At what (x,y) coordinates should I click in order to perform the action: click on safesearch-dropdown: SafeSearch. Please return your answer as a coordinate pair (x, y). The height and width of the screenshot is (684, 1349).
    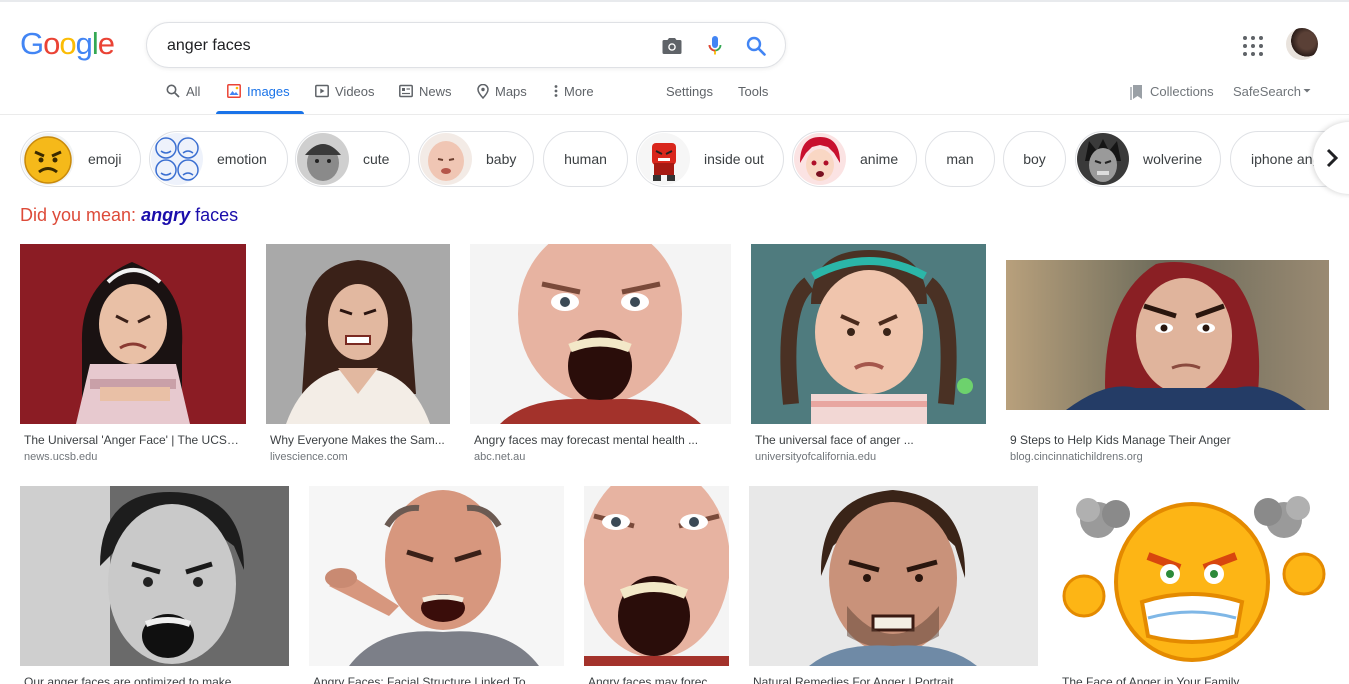
    Looking at the image, I should click on (1272, 97).